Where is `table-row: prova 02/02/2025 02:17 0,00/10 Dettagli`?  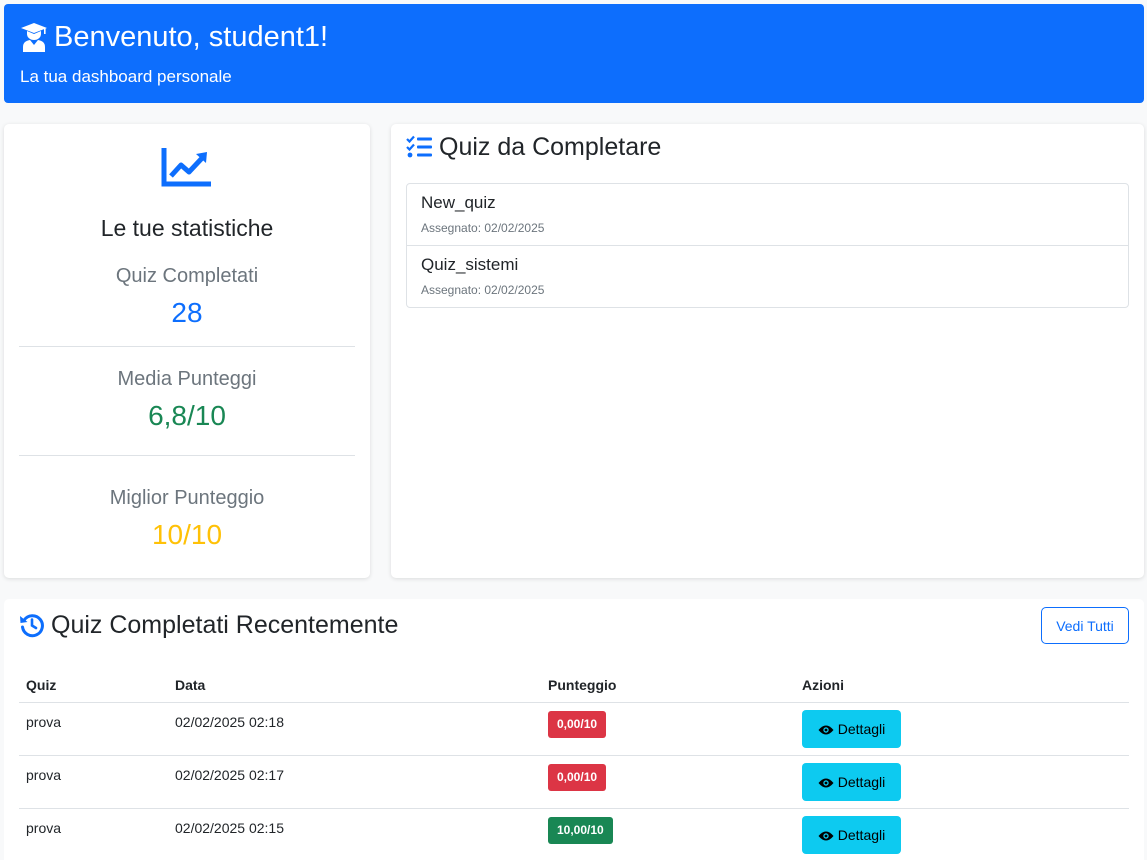
table-row: prova 02/02/2025 02:17 0,00/10 Dettagli is located at coordinates (574, 782).